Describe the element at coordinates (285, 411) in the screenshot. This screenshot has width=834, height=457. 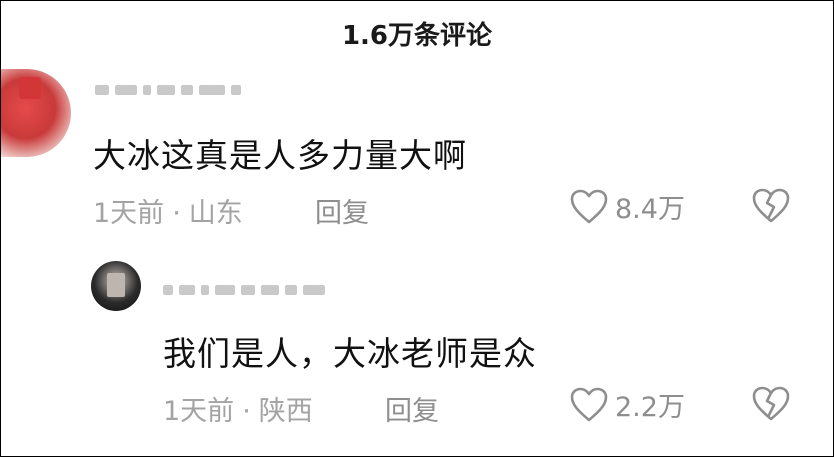
I see `comment-location: 陕西` at that location.